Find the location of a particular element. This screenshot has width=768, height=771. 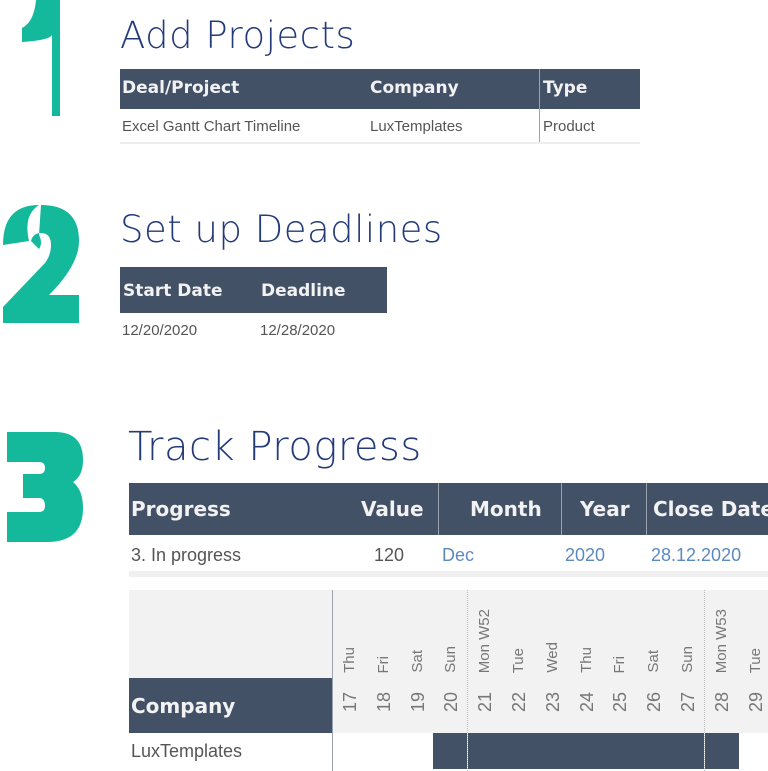

step-3-number-icon is located at coordinates (45, 487).